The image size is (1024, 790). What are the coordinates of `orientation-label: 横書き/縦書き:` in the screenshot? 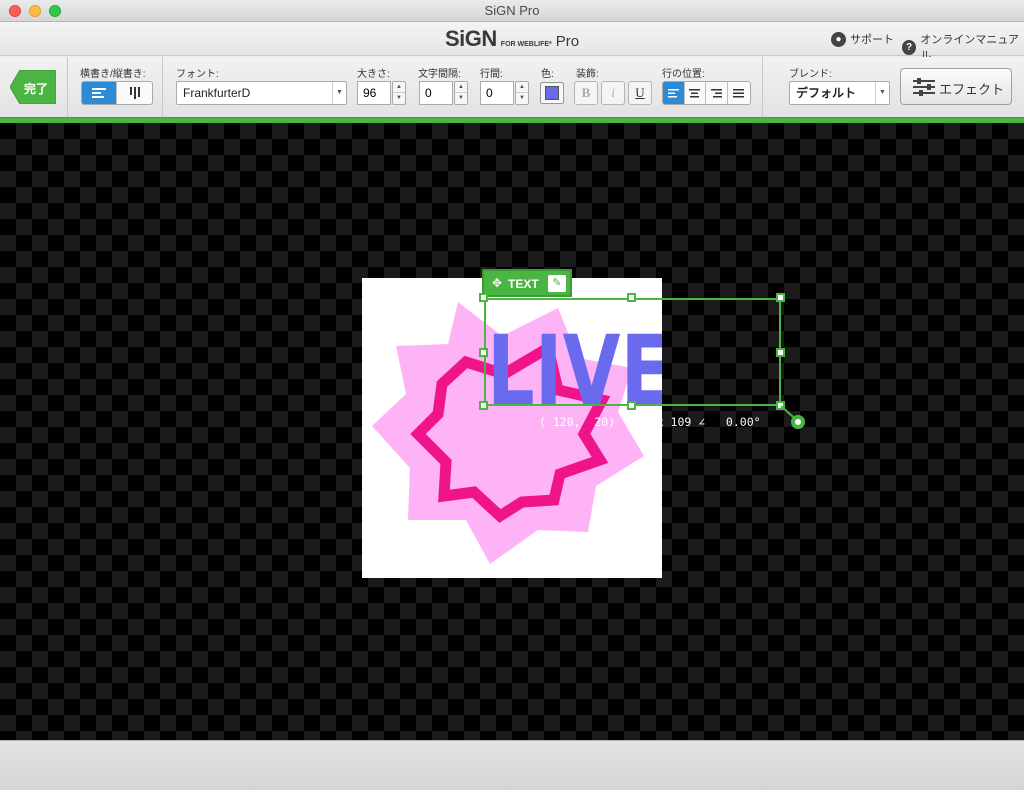 It's located at (113, 74).